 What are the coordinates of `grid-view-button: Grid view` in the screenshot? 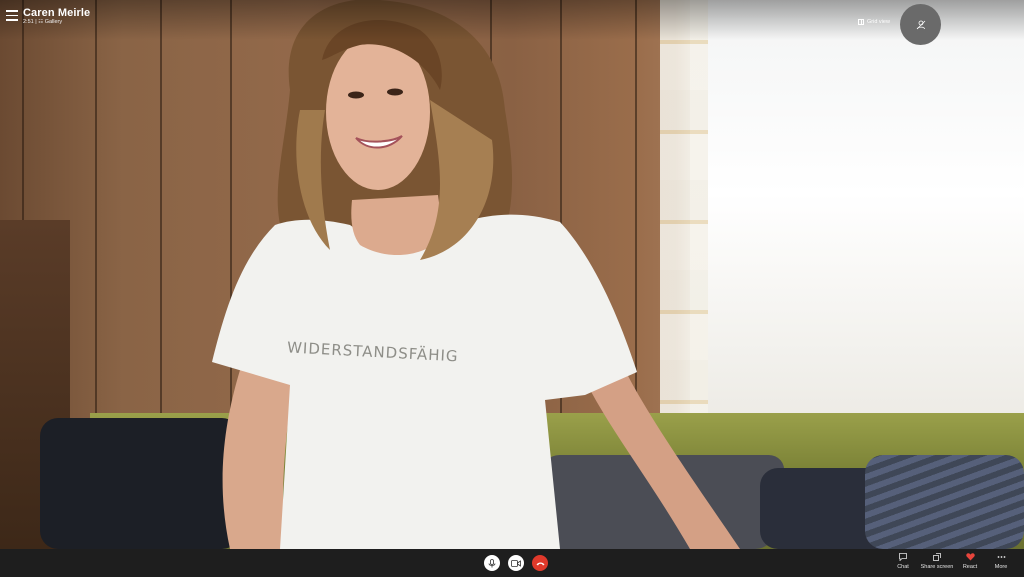 It's located at (874, 22).